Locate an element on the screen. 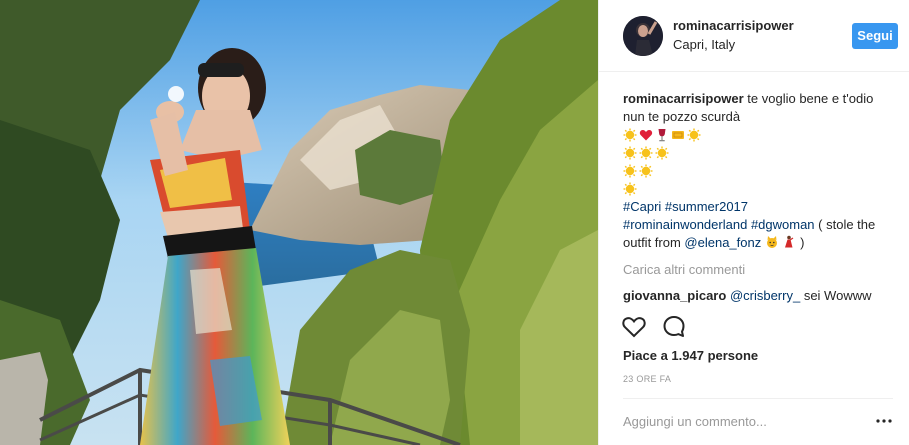 This screenshot has width=909, height=445. likes-count: Piace a 1.947 persone is located at coordinates (690, 355).